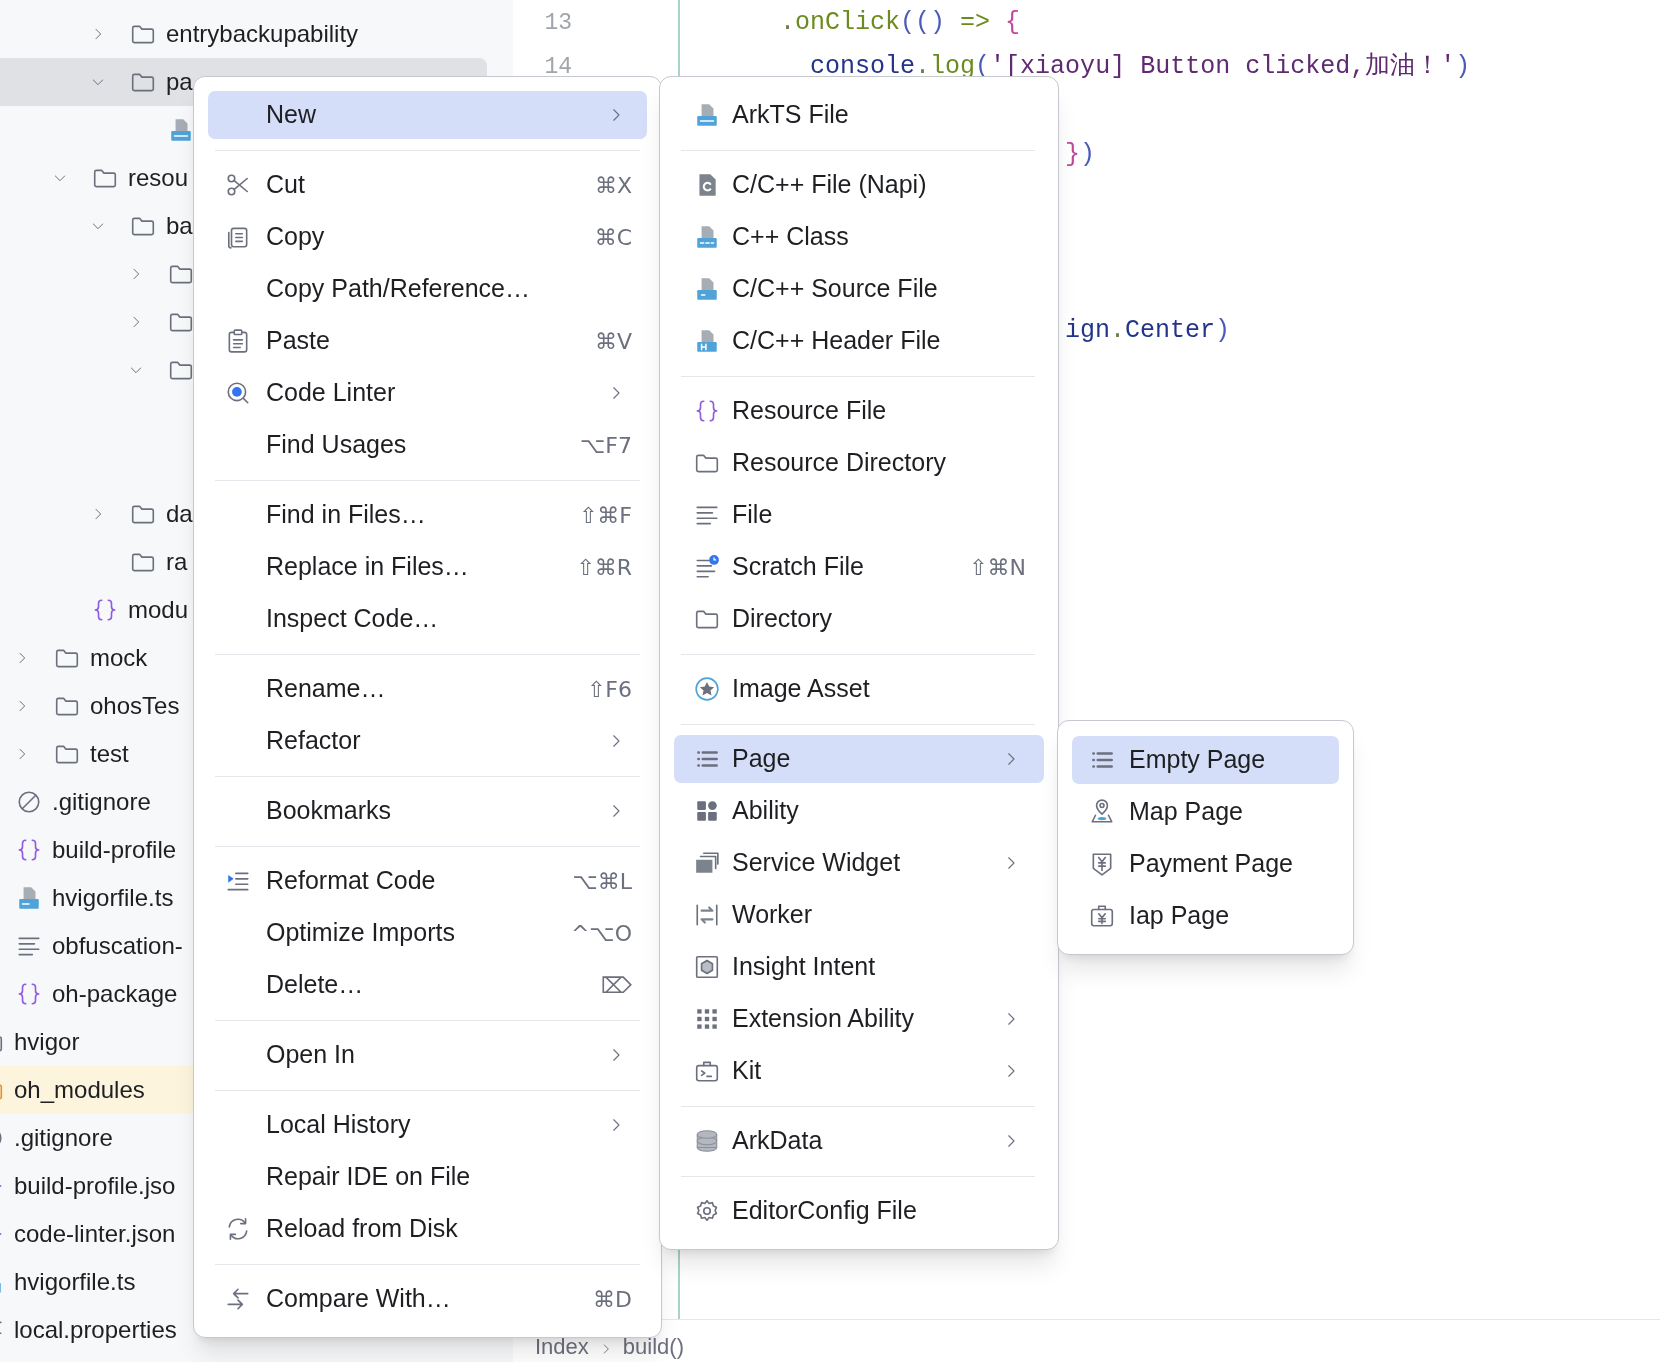 This screenshot has height=1362, width=1660. I want to click on line-number: 13, so click(558, 23).